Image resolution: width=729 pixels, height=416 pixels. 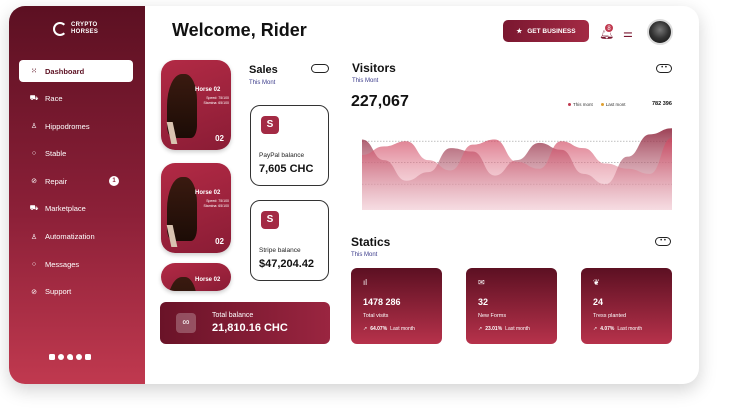 What do you see at coordinates (270, 220) in the screenshot?
I see `stripe-icon: S` at bounding box center [270, 220].